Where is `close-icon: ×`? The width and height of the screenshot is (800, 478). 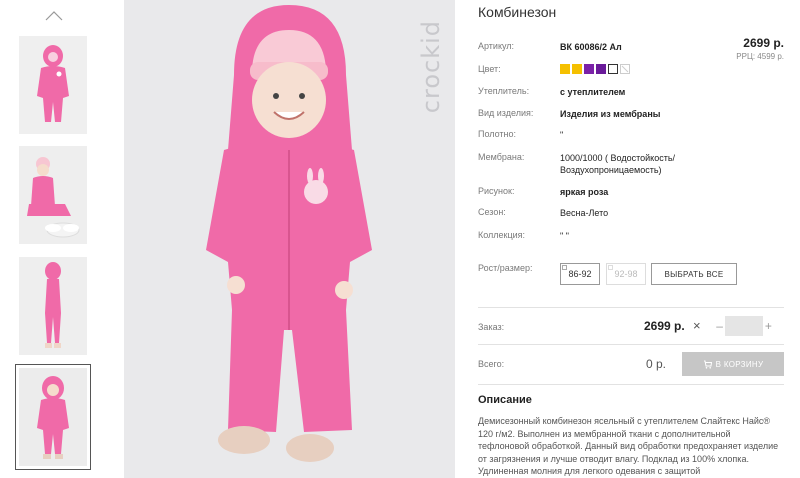
close-icon: × is located at coordinates (697, 325).